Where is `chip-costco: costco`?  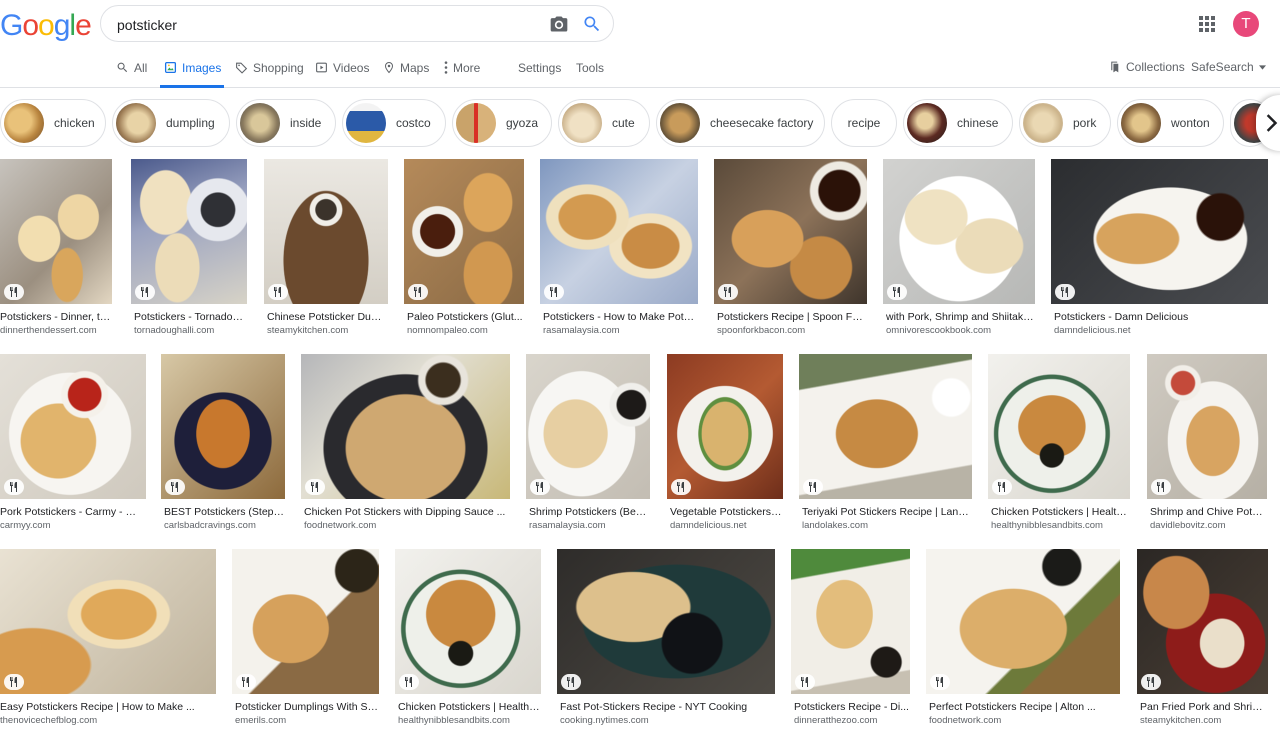 chip-costco: costco is located at coordinates (394, 123).